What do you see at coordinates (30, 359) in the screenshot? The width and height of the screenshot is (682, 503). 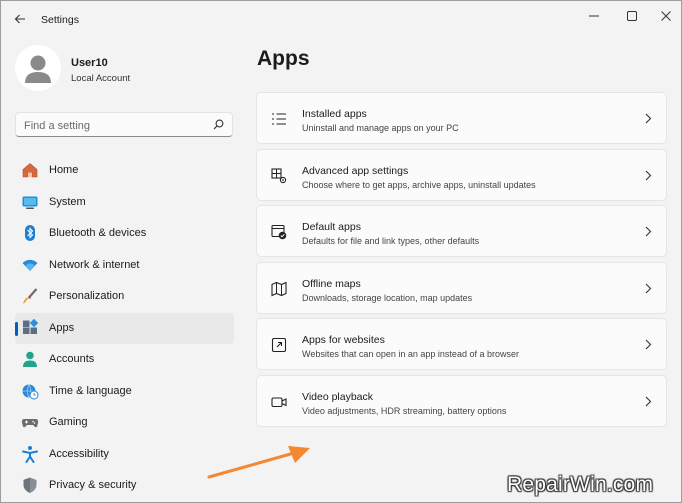 I see `accounts-icon` at bounding box center [30, 359].